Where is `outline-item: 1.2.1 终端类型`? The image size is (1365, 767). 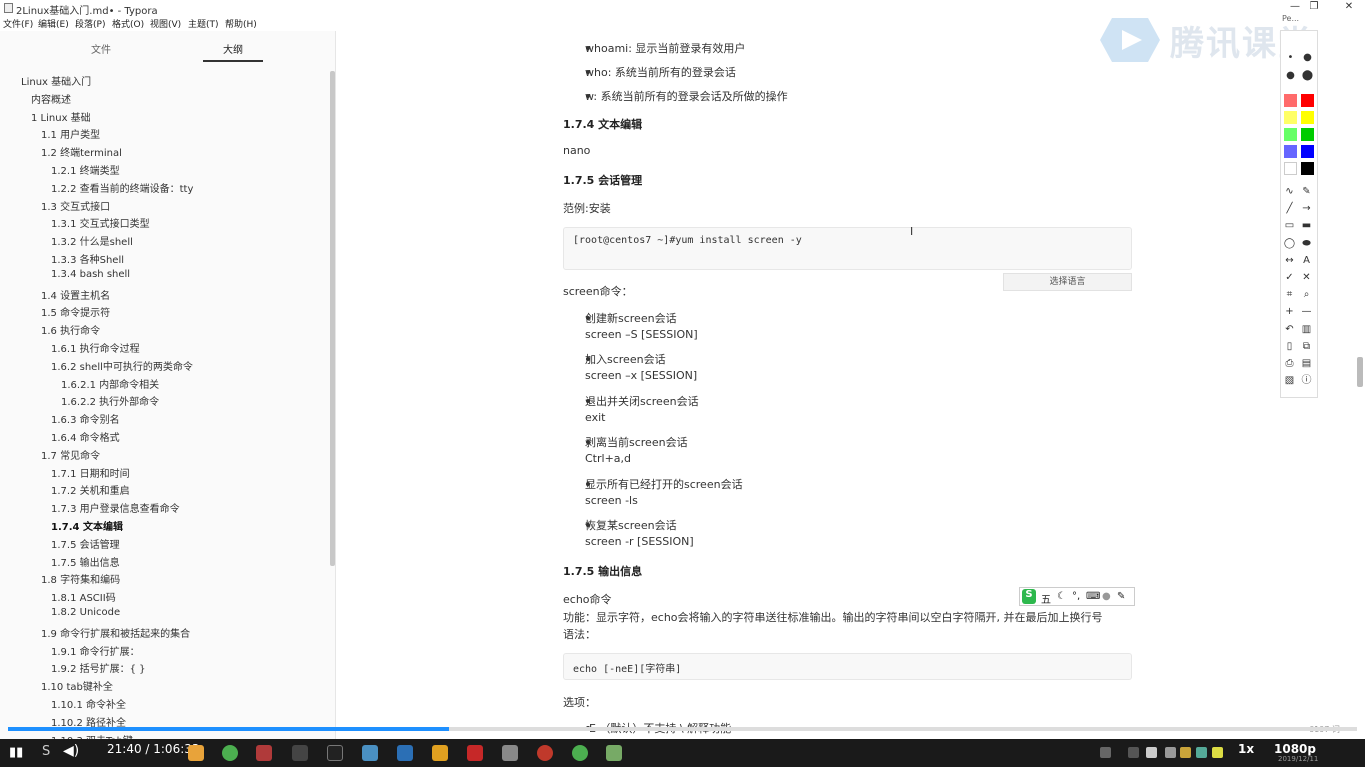 outline-item: 1.2.1 终端类型 is located at coordinates (85, 169).